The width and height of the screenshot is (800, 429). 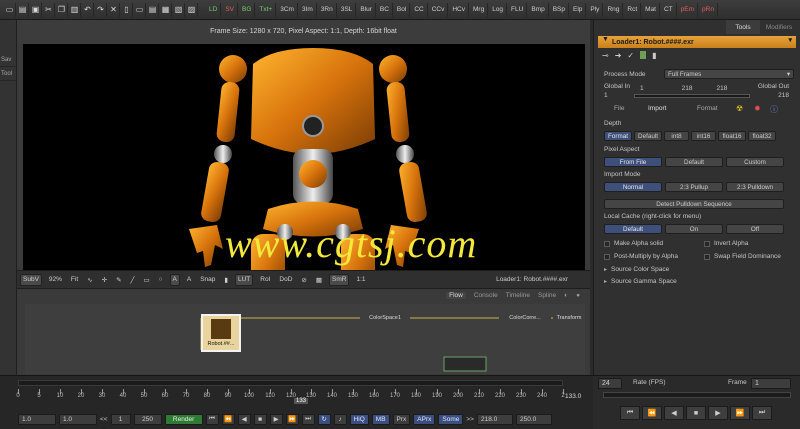 I want to click on range-start-field: 1, so click(x=120, y=419).